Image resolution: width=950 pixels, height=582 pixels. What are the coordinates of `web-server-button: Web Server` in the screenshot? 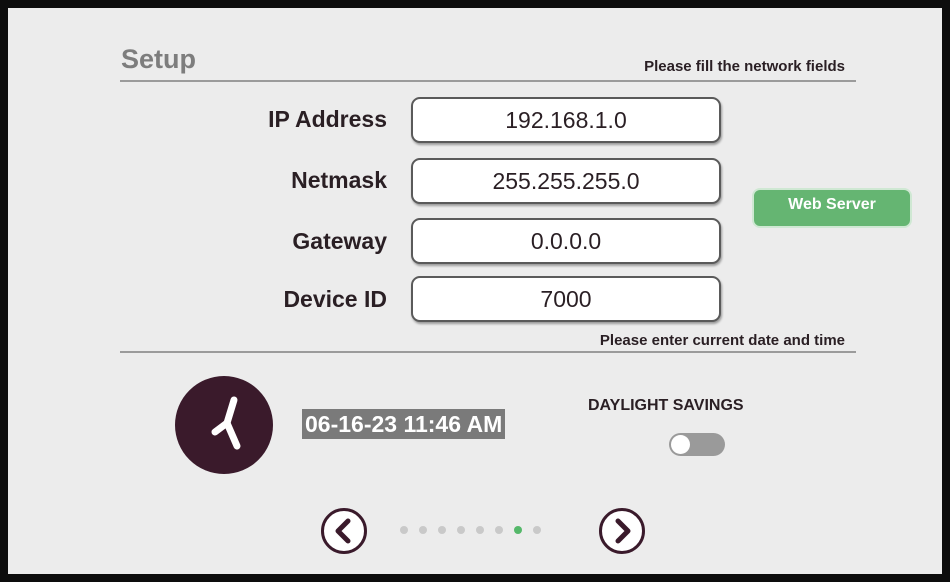 It's located at (832, 208).